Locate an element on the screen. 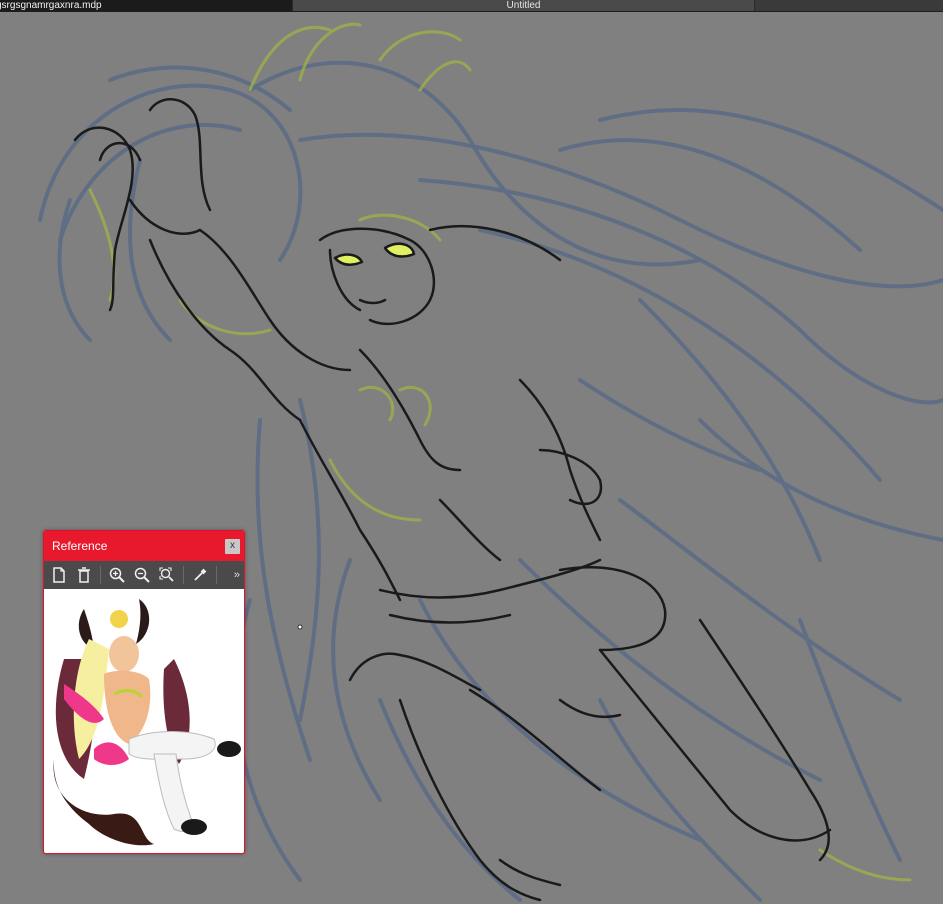 The image size is (943, 904). document-tab-bar: gsrgsgnamrgaxnra.mdp Untitled is located at coordinates (471, 6).